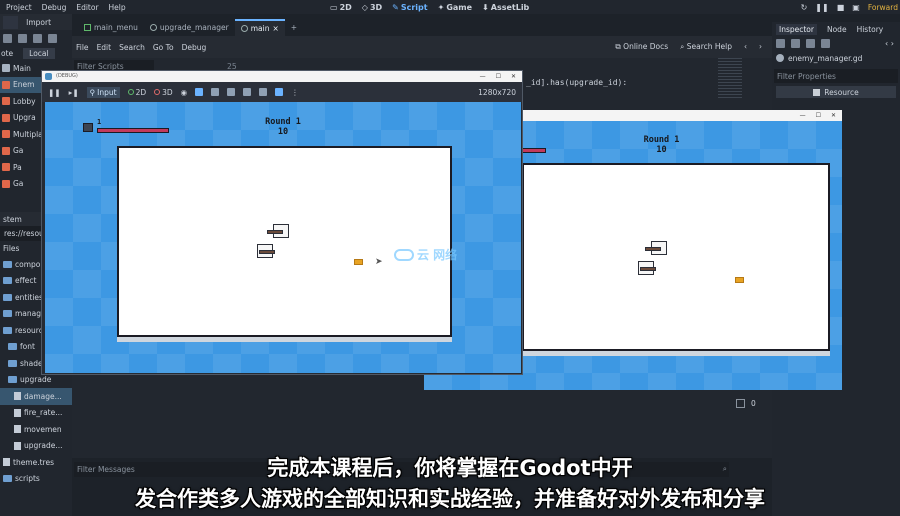 This screenshot has height=516, width=900. Describe the element at coordinates (295, 92) in the screenshot. I see `more-options-icon: ⋮` at that location.